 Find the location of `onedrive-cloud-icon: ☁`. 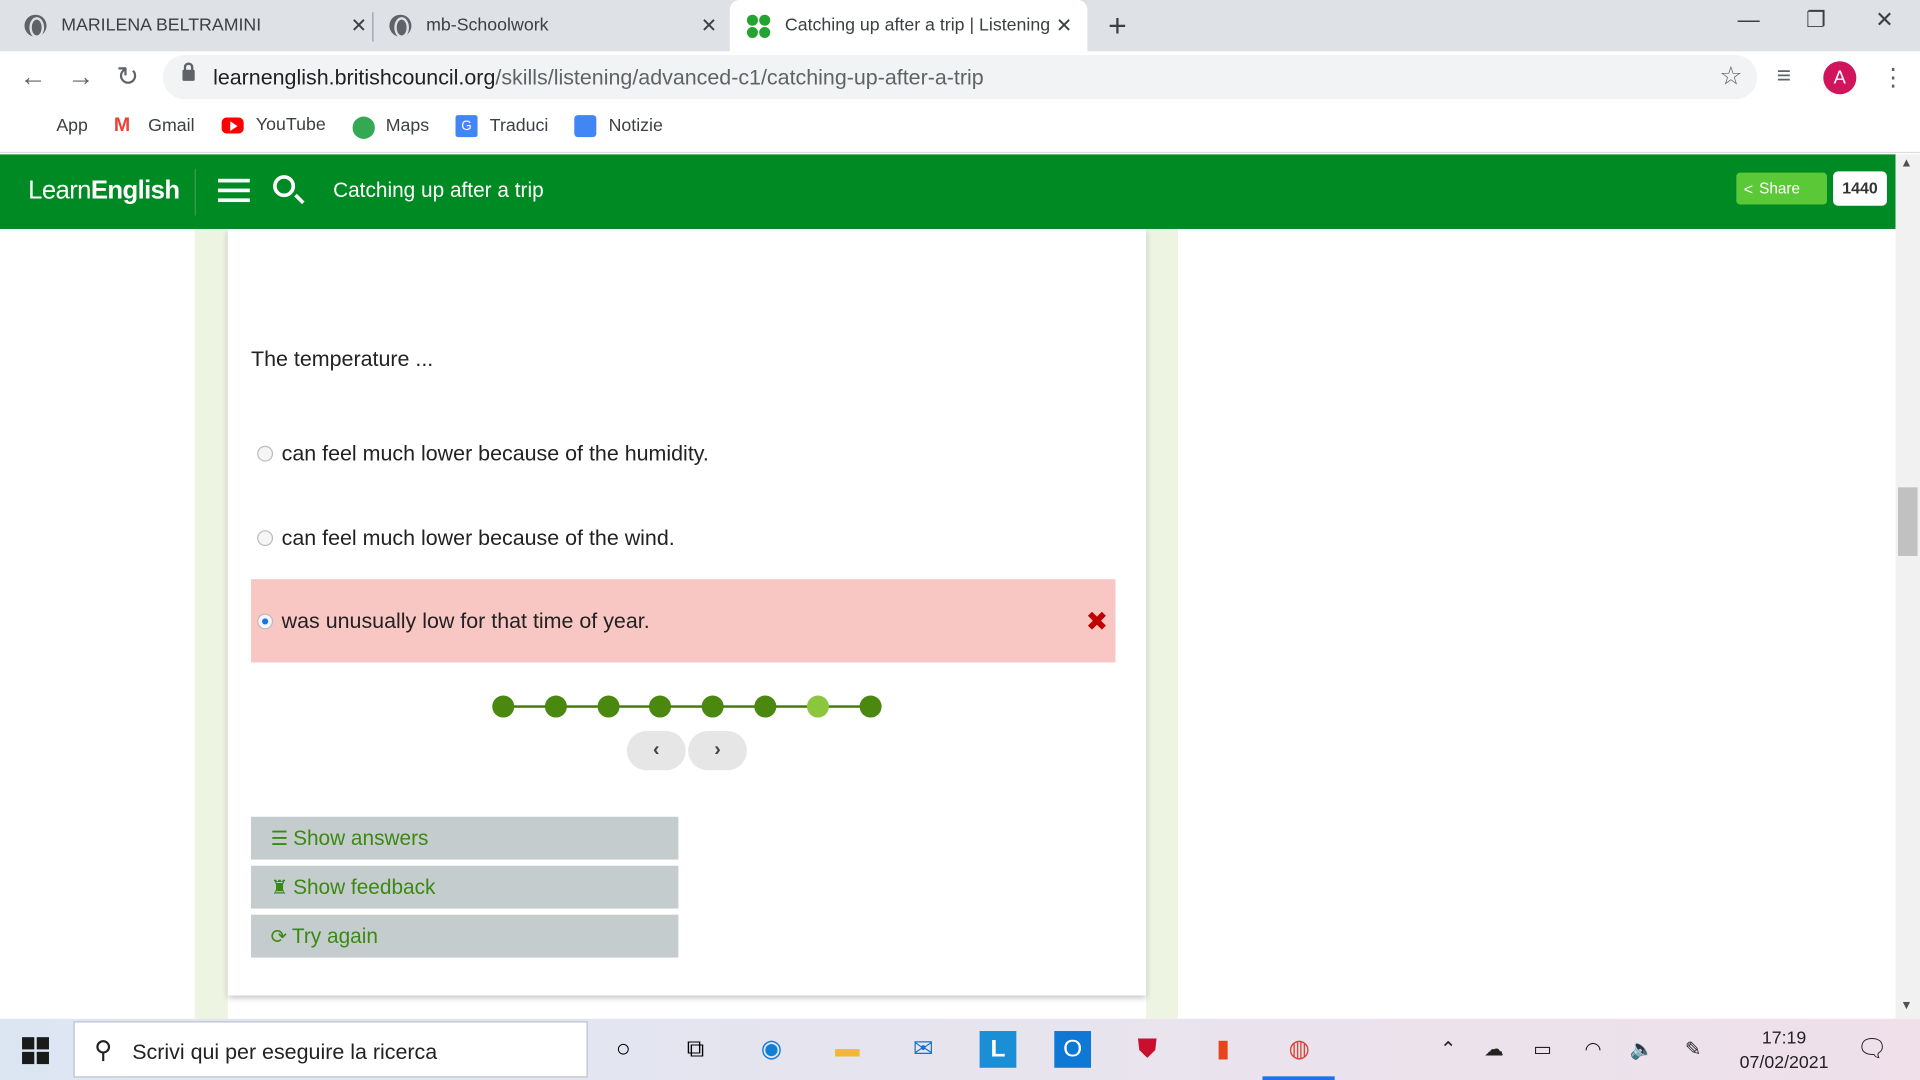

onedrive-cloud-icon: ☁ is located at coordinates (1494, 1049).